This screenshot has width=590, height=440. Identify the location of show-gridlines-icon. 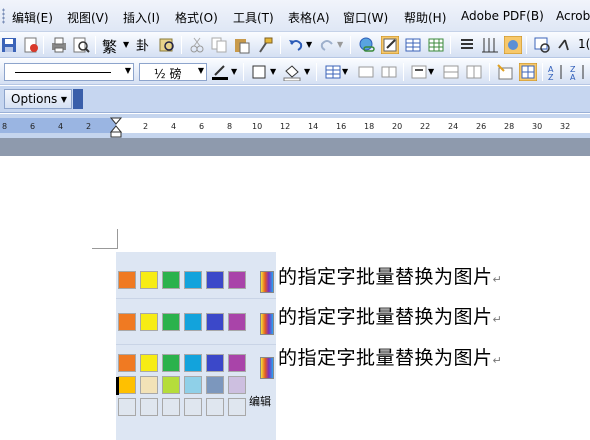
(528, 72).